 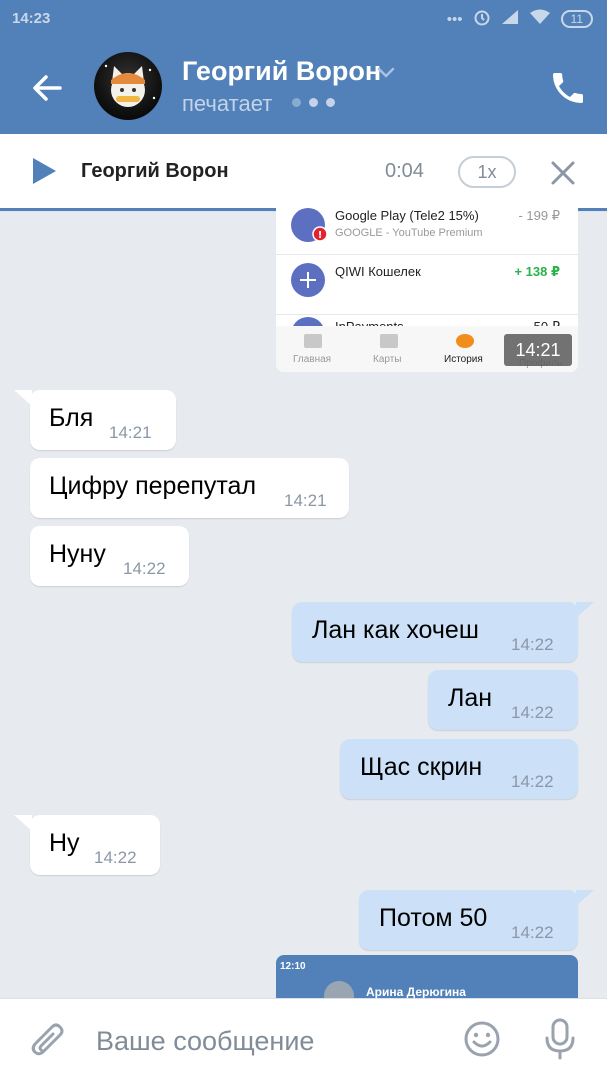 What do you see at coordinates (312, 359) in the screenshot?
I see `tab-home: Главная` at bounding box center [312, 359].